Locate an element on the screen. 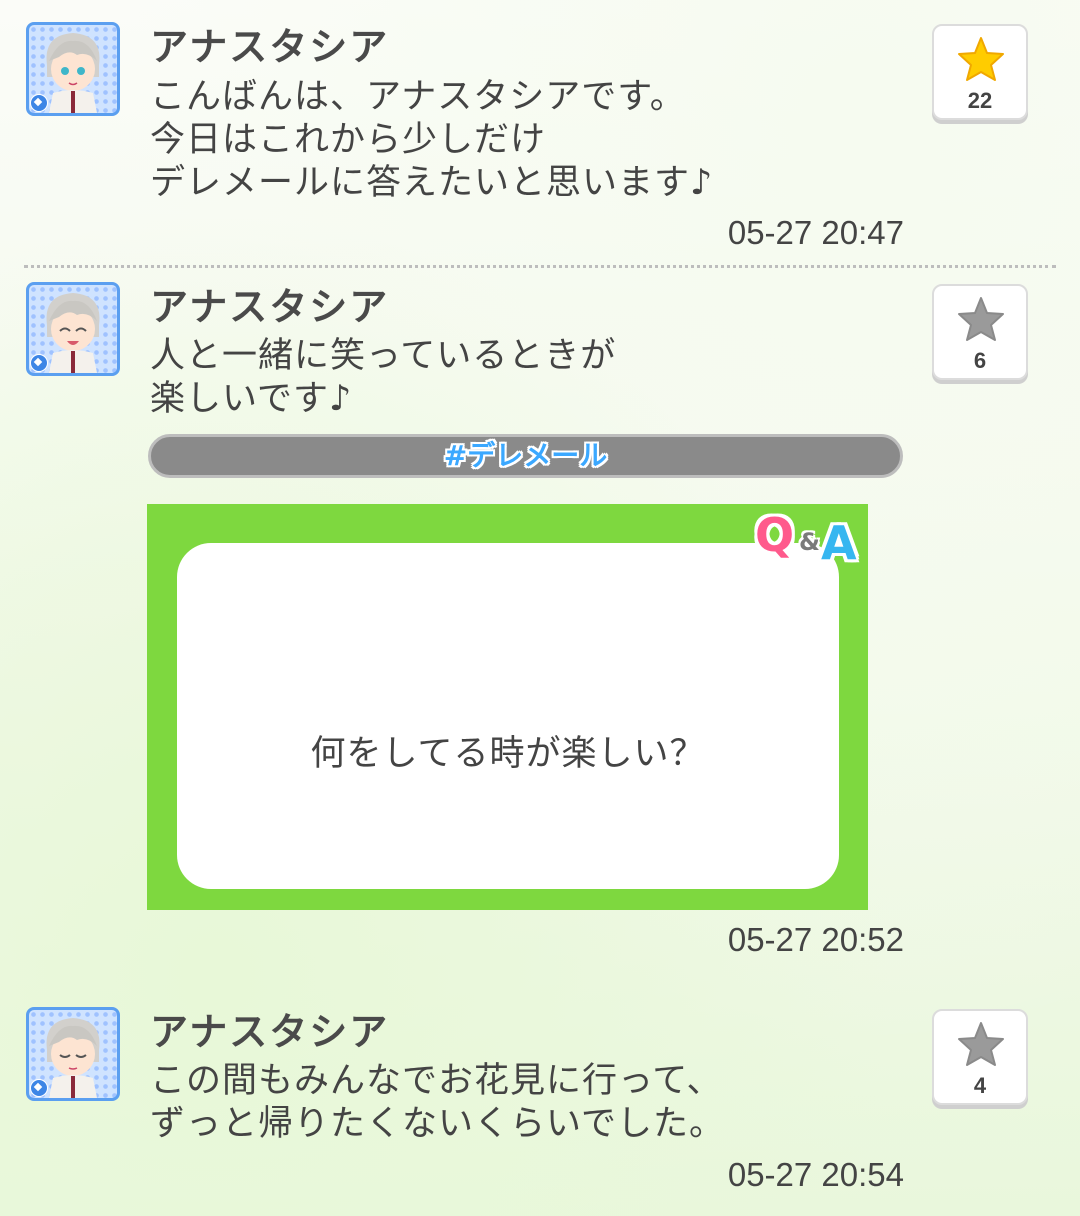 The width and height of the screenshot is (1080, 1216). like-star-button: 4 is located at coordinates (980, 1057).